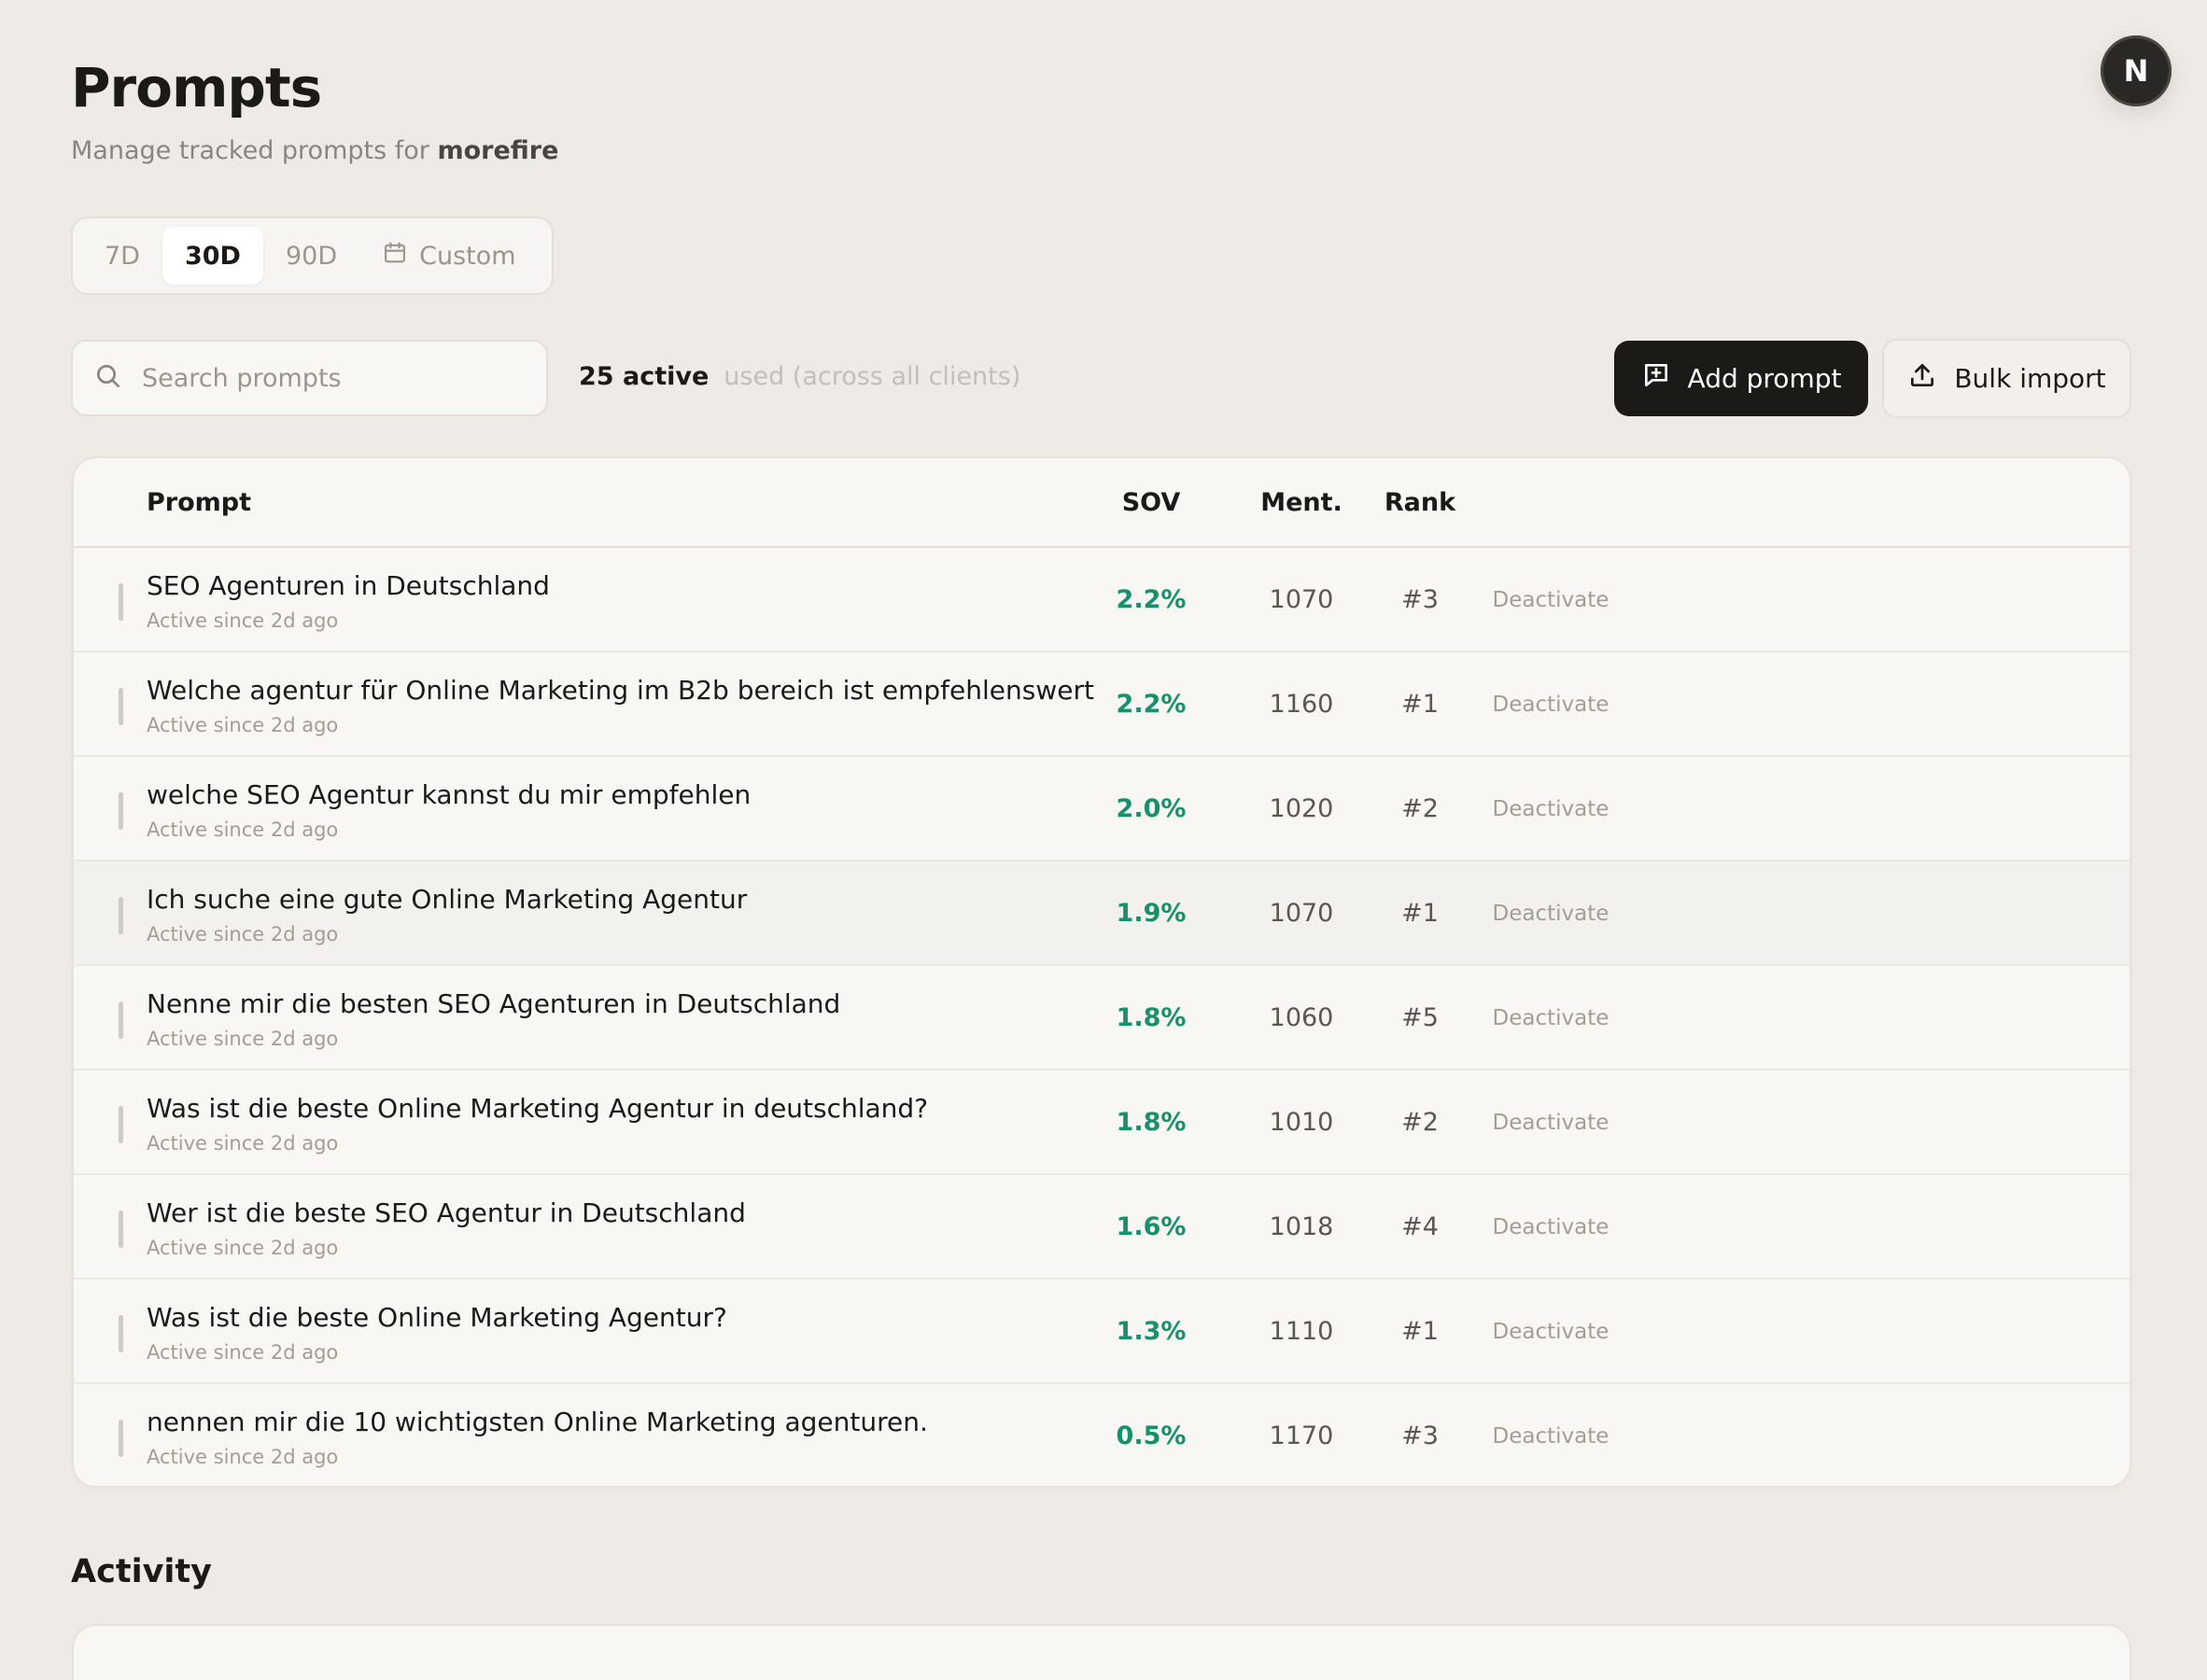 The width and height of the screenshot is (2207, 1680). Describe the element at coordinates (1922, 378) in the screenshot. I see `upload-icon` at that location.